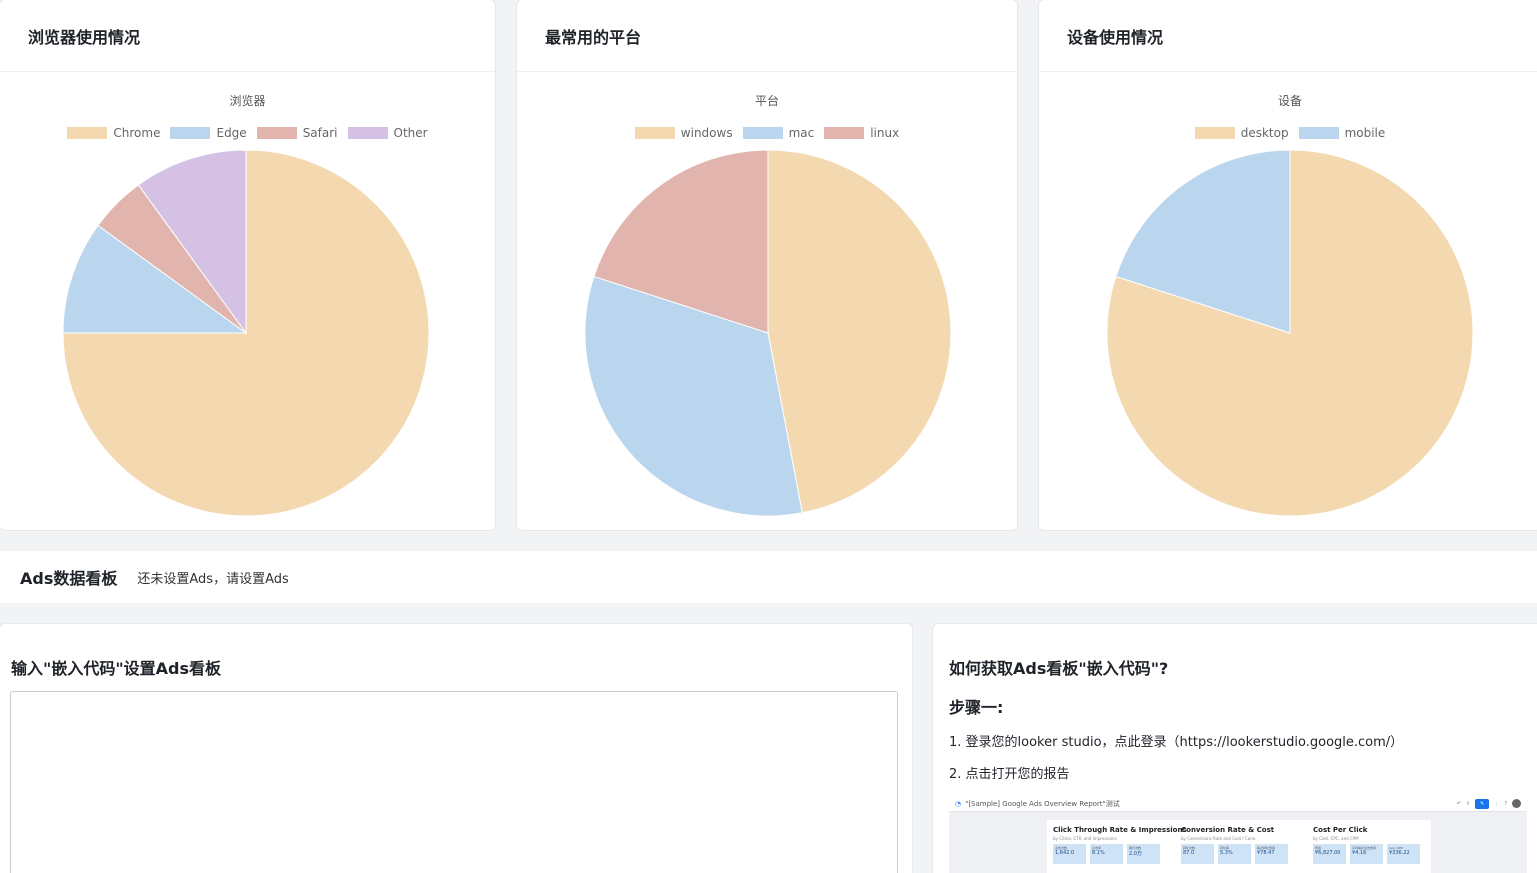 The width and height of the screenshot is (1537, 873). I want to click on embed-code-input, so click(454, 782).